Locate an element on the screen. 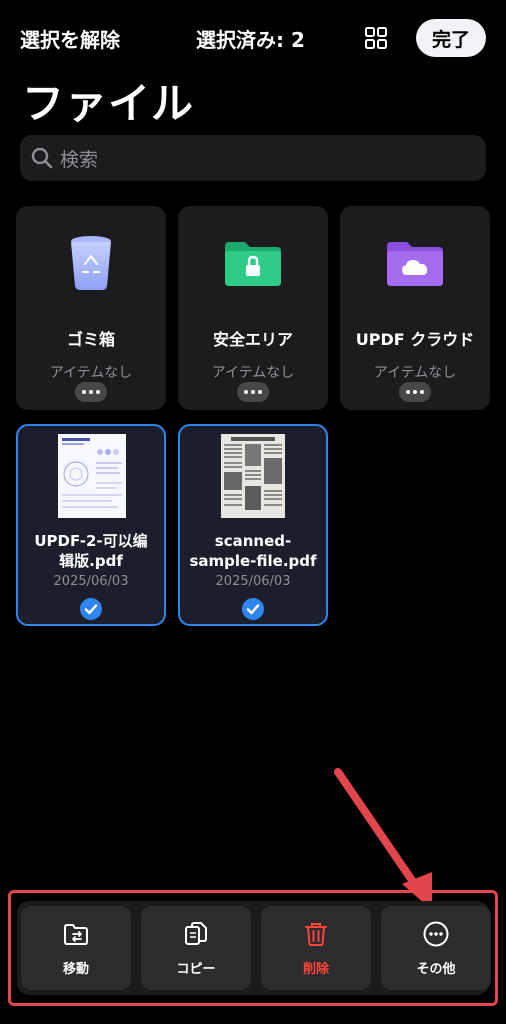 This screenshot has height=1024, width=506. trash-icon is located at coordinates (316, 934).